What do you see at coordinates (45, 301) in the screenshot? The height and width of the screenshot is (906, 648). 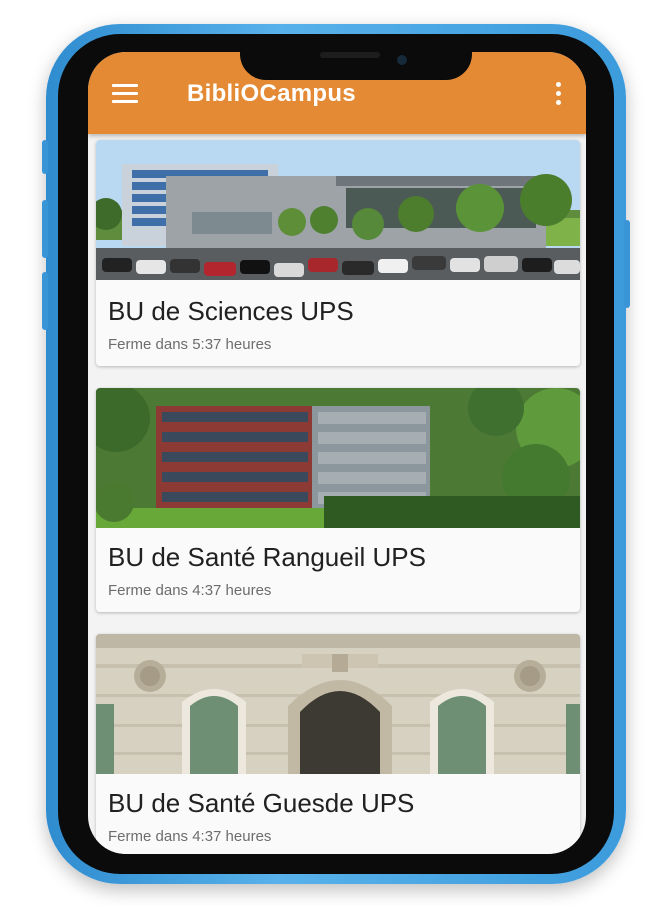 I see `volume-down-button` at bounding box center [45, 301].